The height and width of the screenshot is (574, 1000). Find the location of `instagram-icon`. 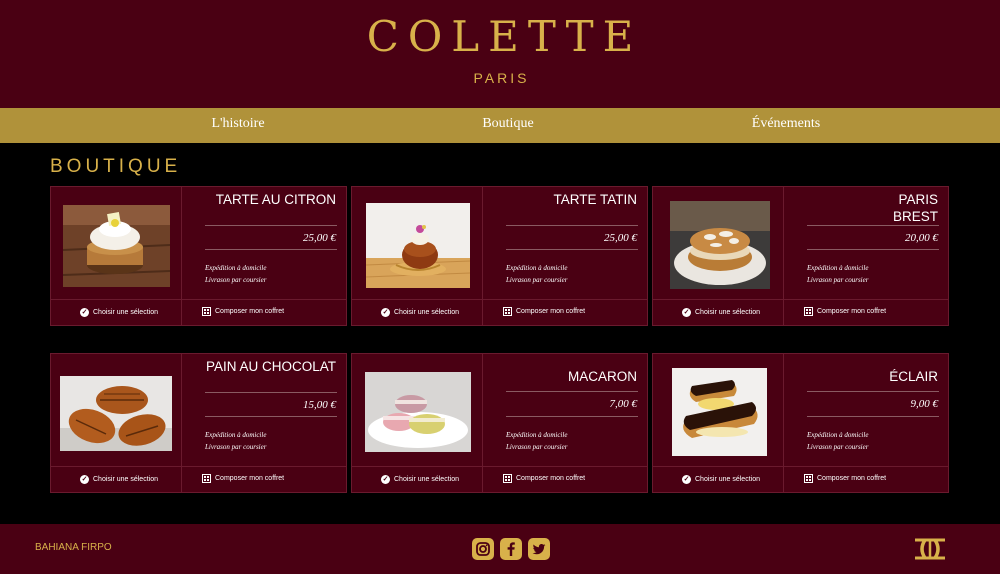

instagram-icon is located at coordinates (483, 549).